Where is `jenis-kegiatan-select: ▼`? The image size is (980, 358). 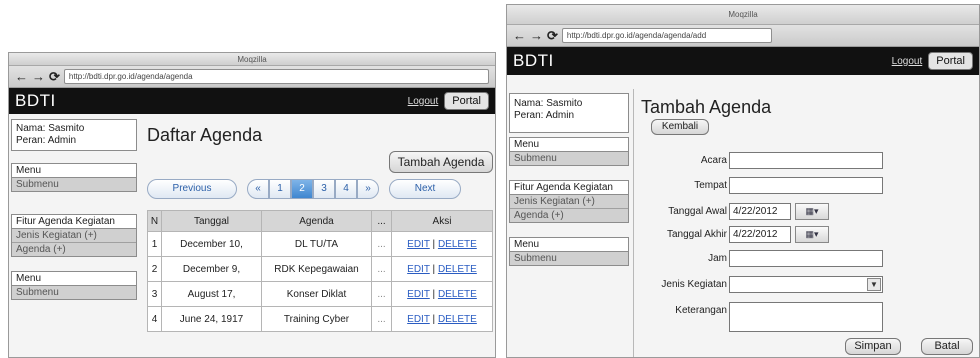 jenis-kegiatan-select: ▼ is located at coordinates (806, 284).